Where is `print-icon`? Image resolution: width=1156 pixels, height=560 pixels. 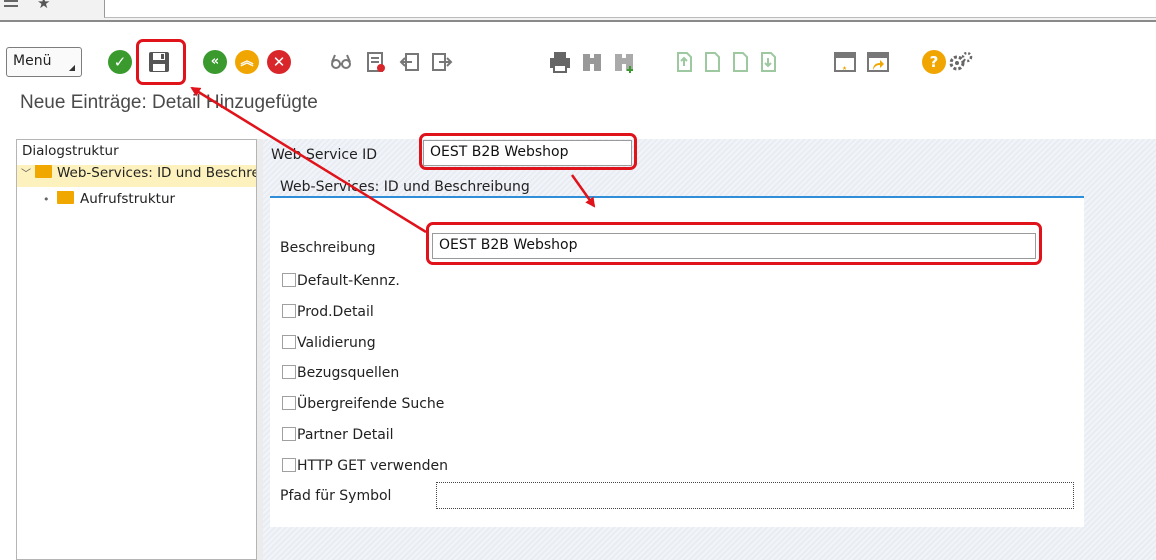
print-icon is located at coordinates (561, 63).